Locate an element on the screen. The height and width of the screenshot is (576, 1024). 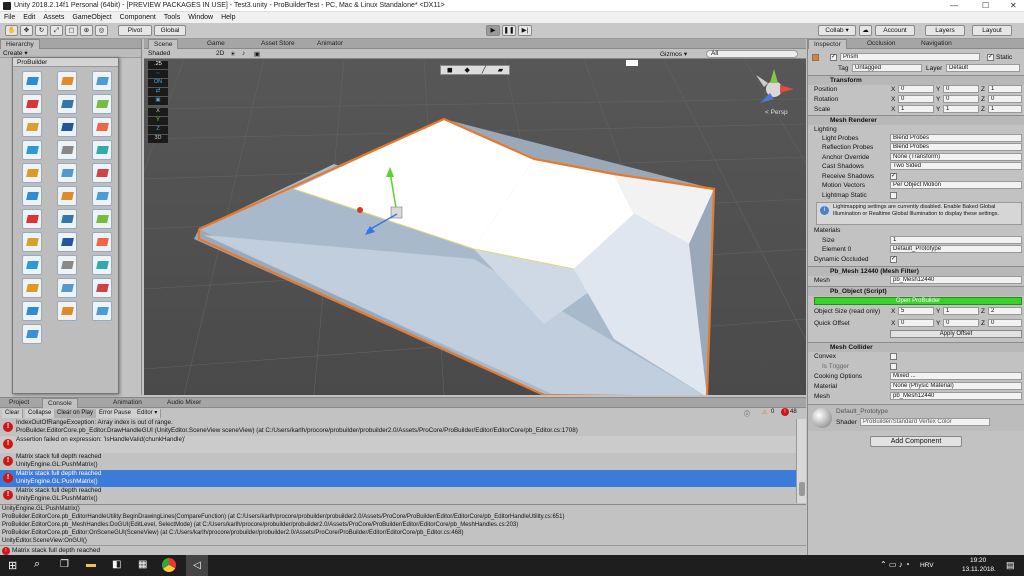
scale-x: 1 is located at coordinates (916, 109).